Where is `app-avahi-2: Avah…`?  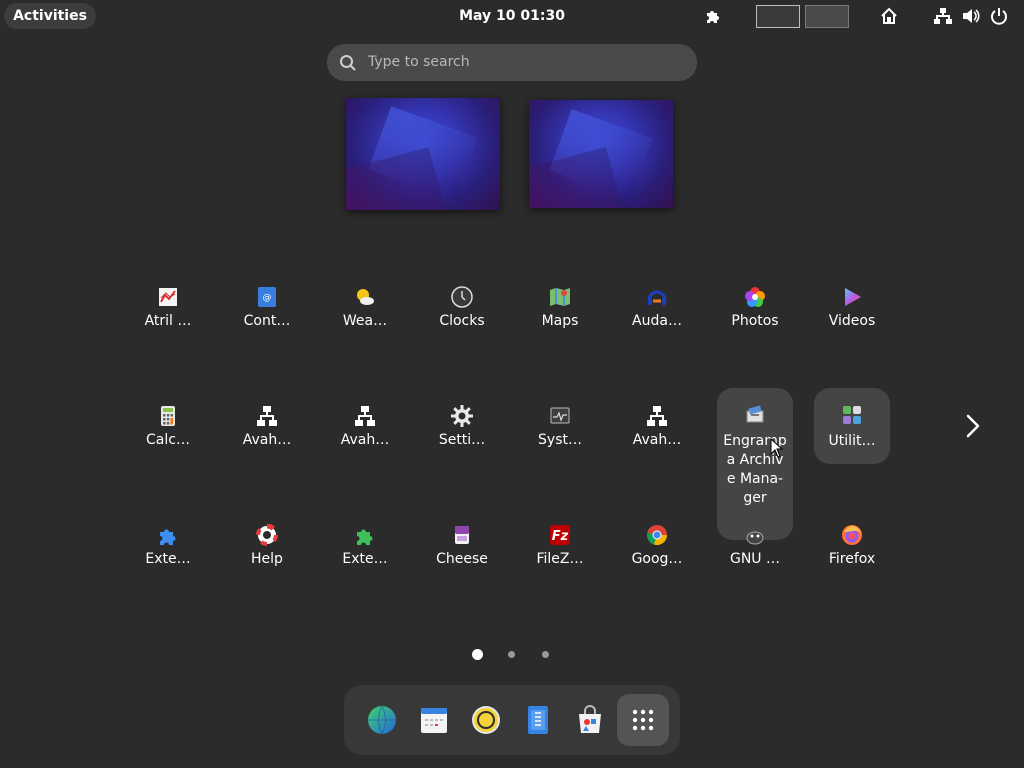 app-avahi-2: Avah… is located at coordinates (365, 433).